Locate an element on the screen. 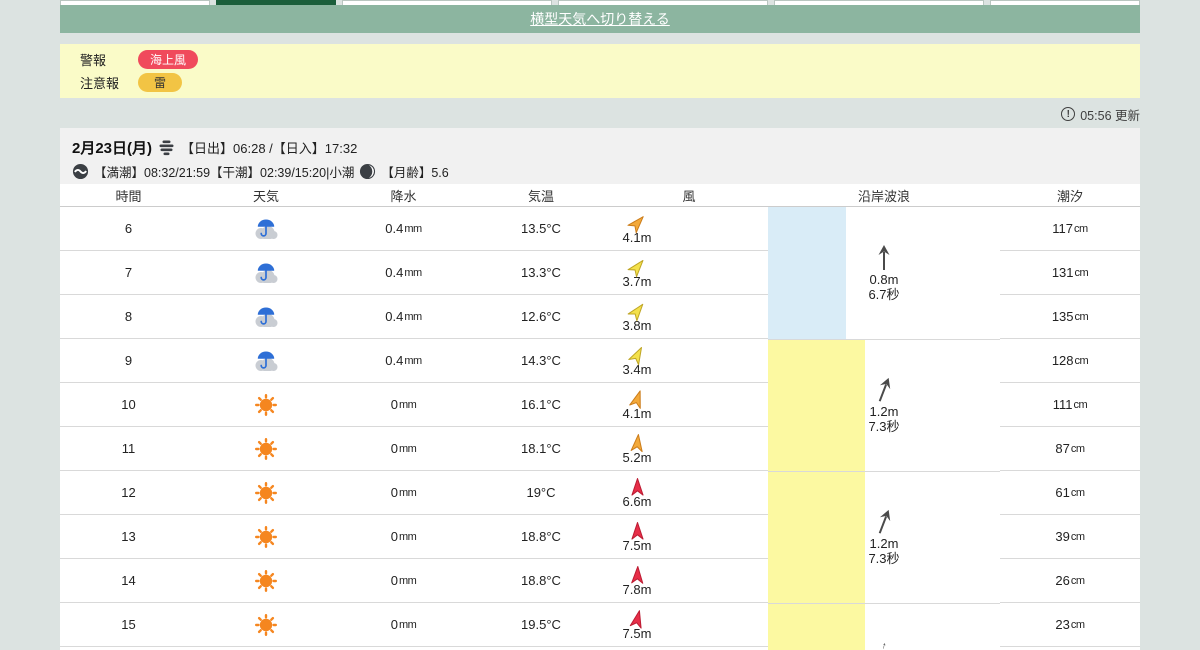 The width and height of the screenshot is (1200, 650). tide-value: 61 is located at coordinates (1062, 492).